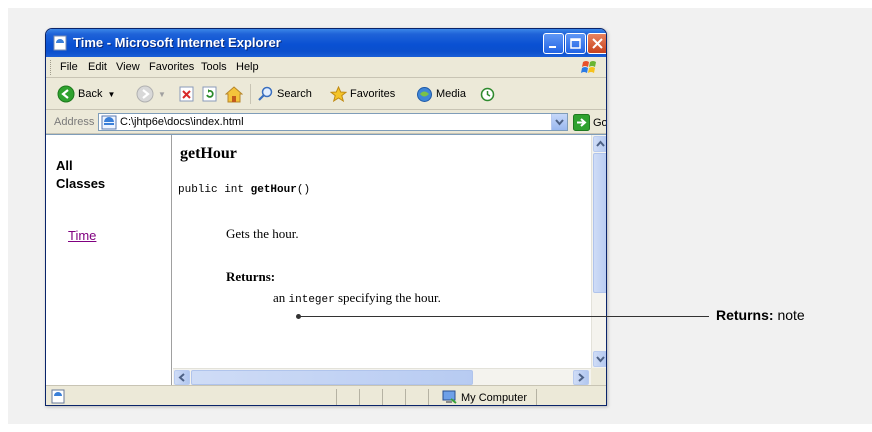  Describe the element at coordinates (208, 153) in the screenshot. I see `method-title: getHour` at that location.